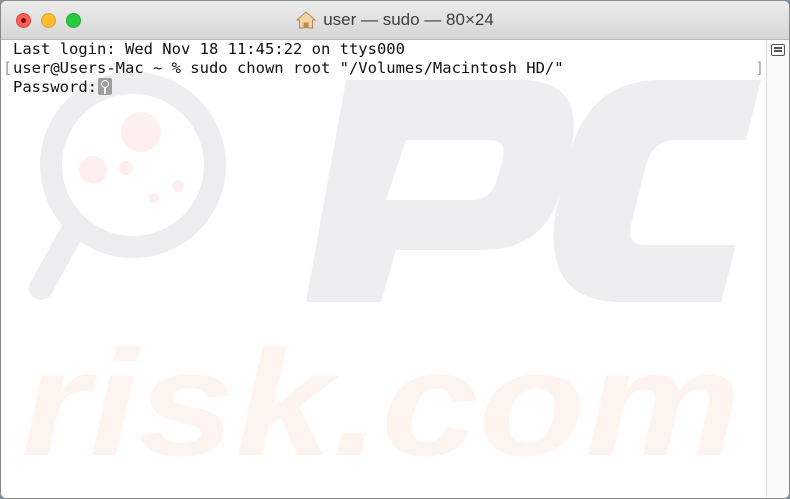 The width and height of the screenshot is (790, 499). I want to click on key-icon, so click(105, 86).